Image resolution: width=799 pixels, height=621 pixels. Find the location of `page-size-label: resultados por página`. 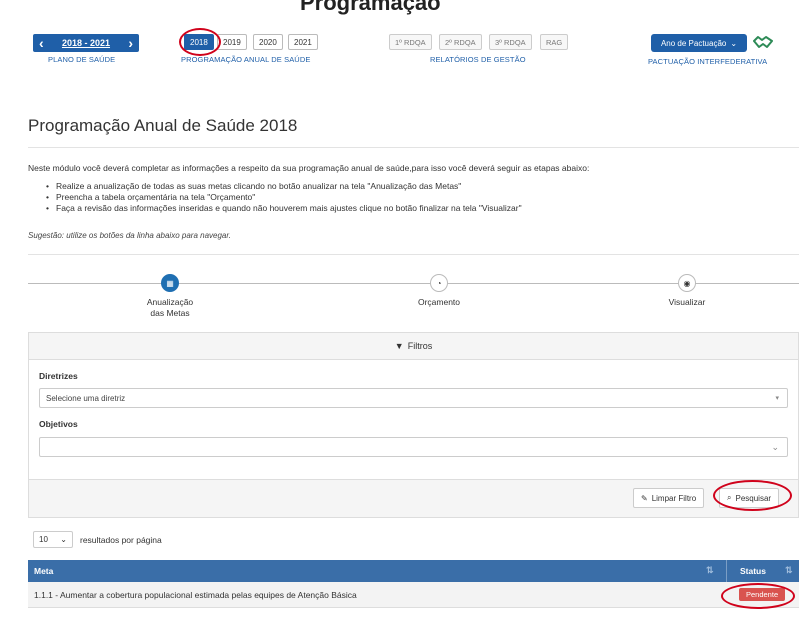

page-size-label: resultados por página is located at coordinates (121, 540).